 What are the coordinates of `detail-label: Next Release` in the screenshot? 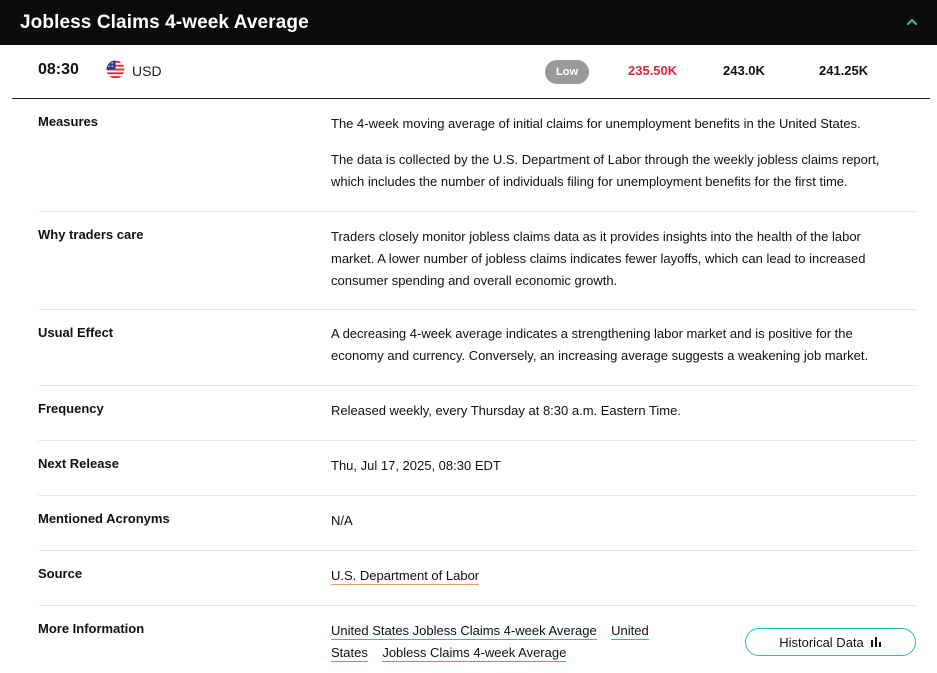 It's located at (78, 463).